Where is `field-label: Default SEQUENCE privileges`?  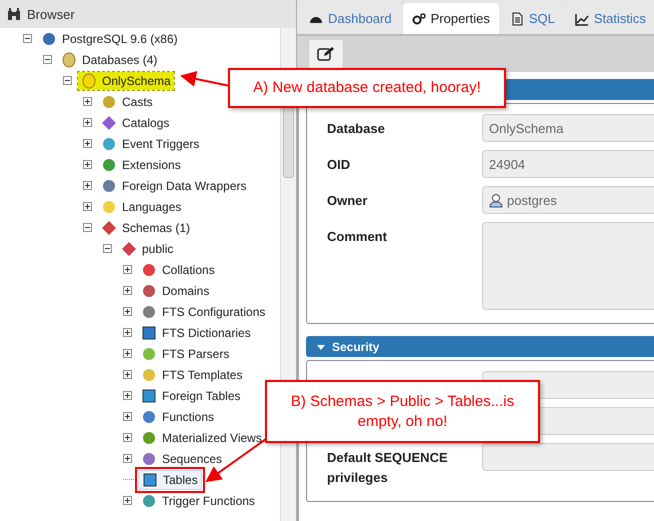 field-label: Default SEQUENCE privileges is located at coordinates (388, 468).